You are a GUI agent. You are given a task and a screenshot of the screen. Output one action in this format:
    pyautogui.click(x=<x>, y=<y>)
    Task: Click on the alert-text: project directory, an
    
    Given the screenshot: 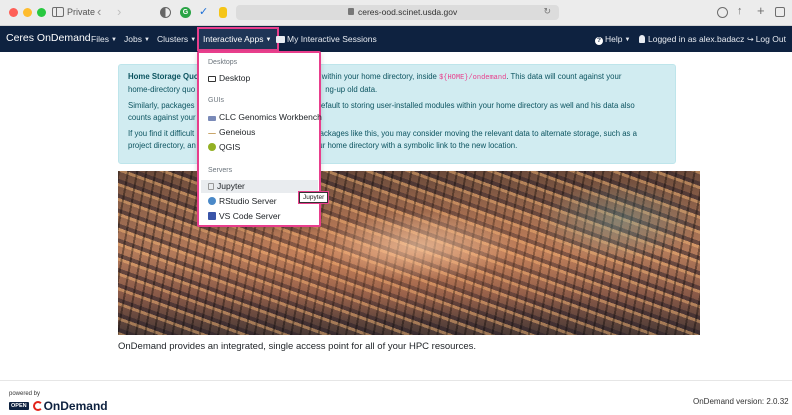 What is the action you would take?
    pyautogui.click(x=162, y=145)
    